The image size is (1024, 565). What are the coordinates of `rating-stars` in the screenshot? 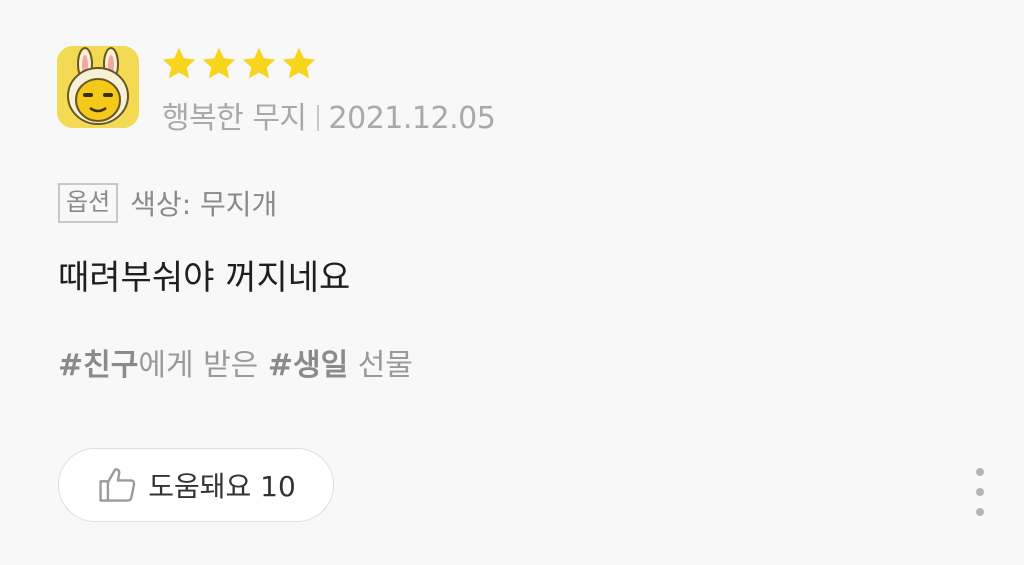 It's located at (239, 64).